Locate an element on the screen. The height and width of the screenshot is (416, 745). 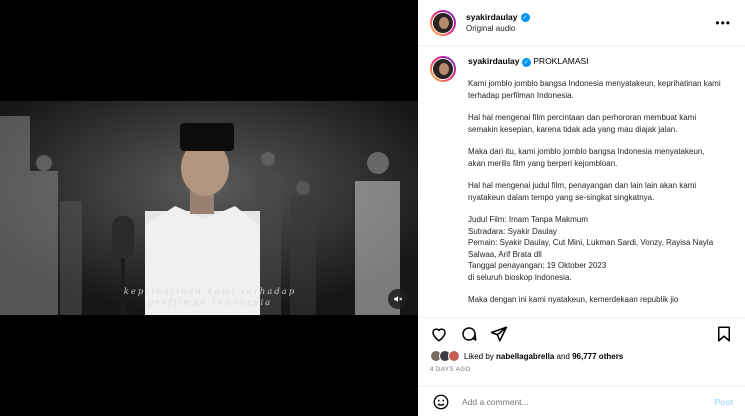
comment-bar: Post is located at coordinates (581, 401).